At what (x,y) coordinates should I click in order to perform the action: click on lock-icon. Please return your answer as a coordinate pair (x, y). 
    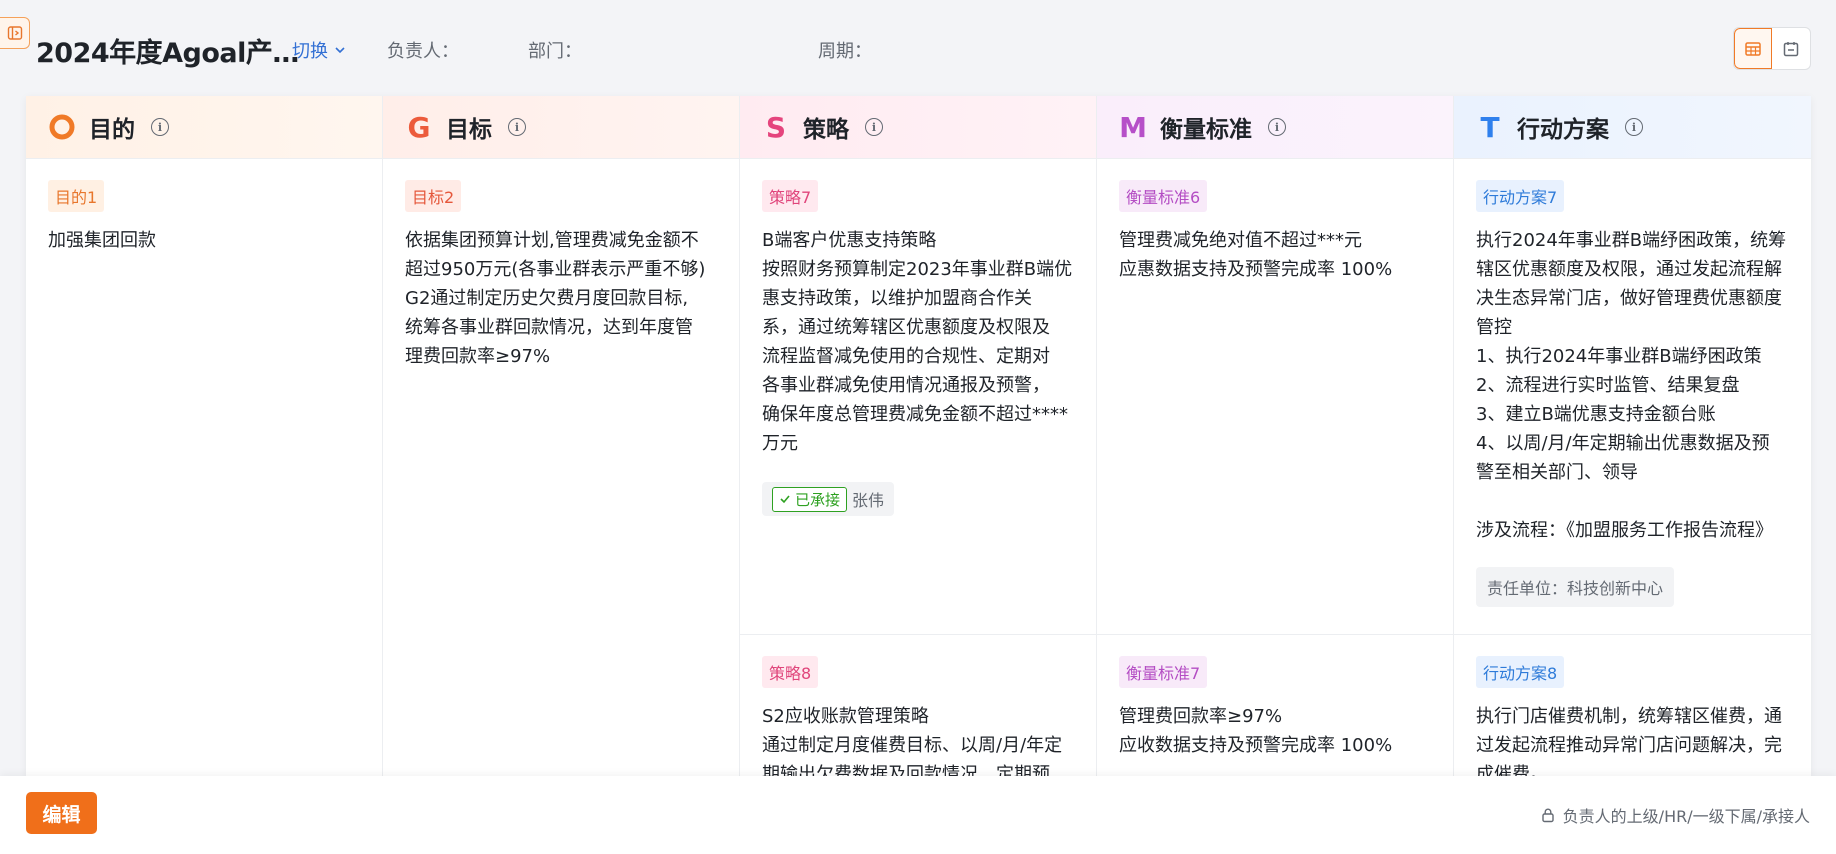
    Looking at the image, I should click on (1547, 815).